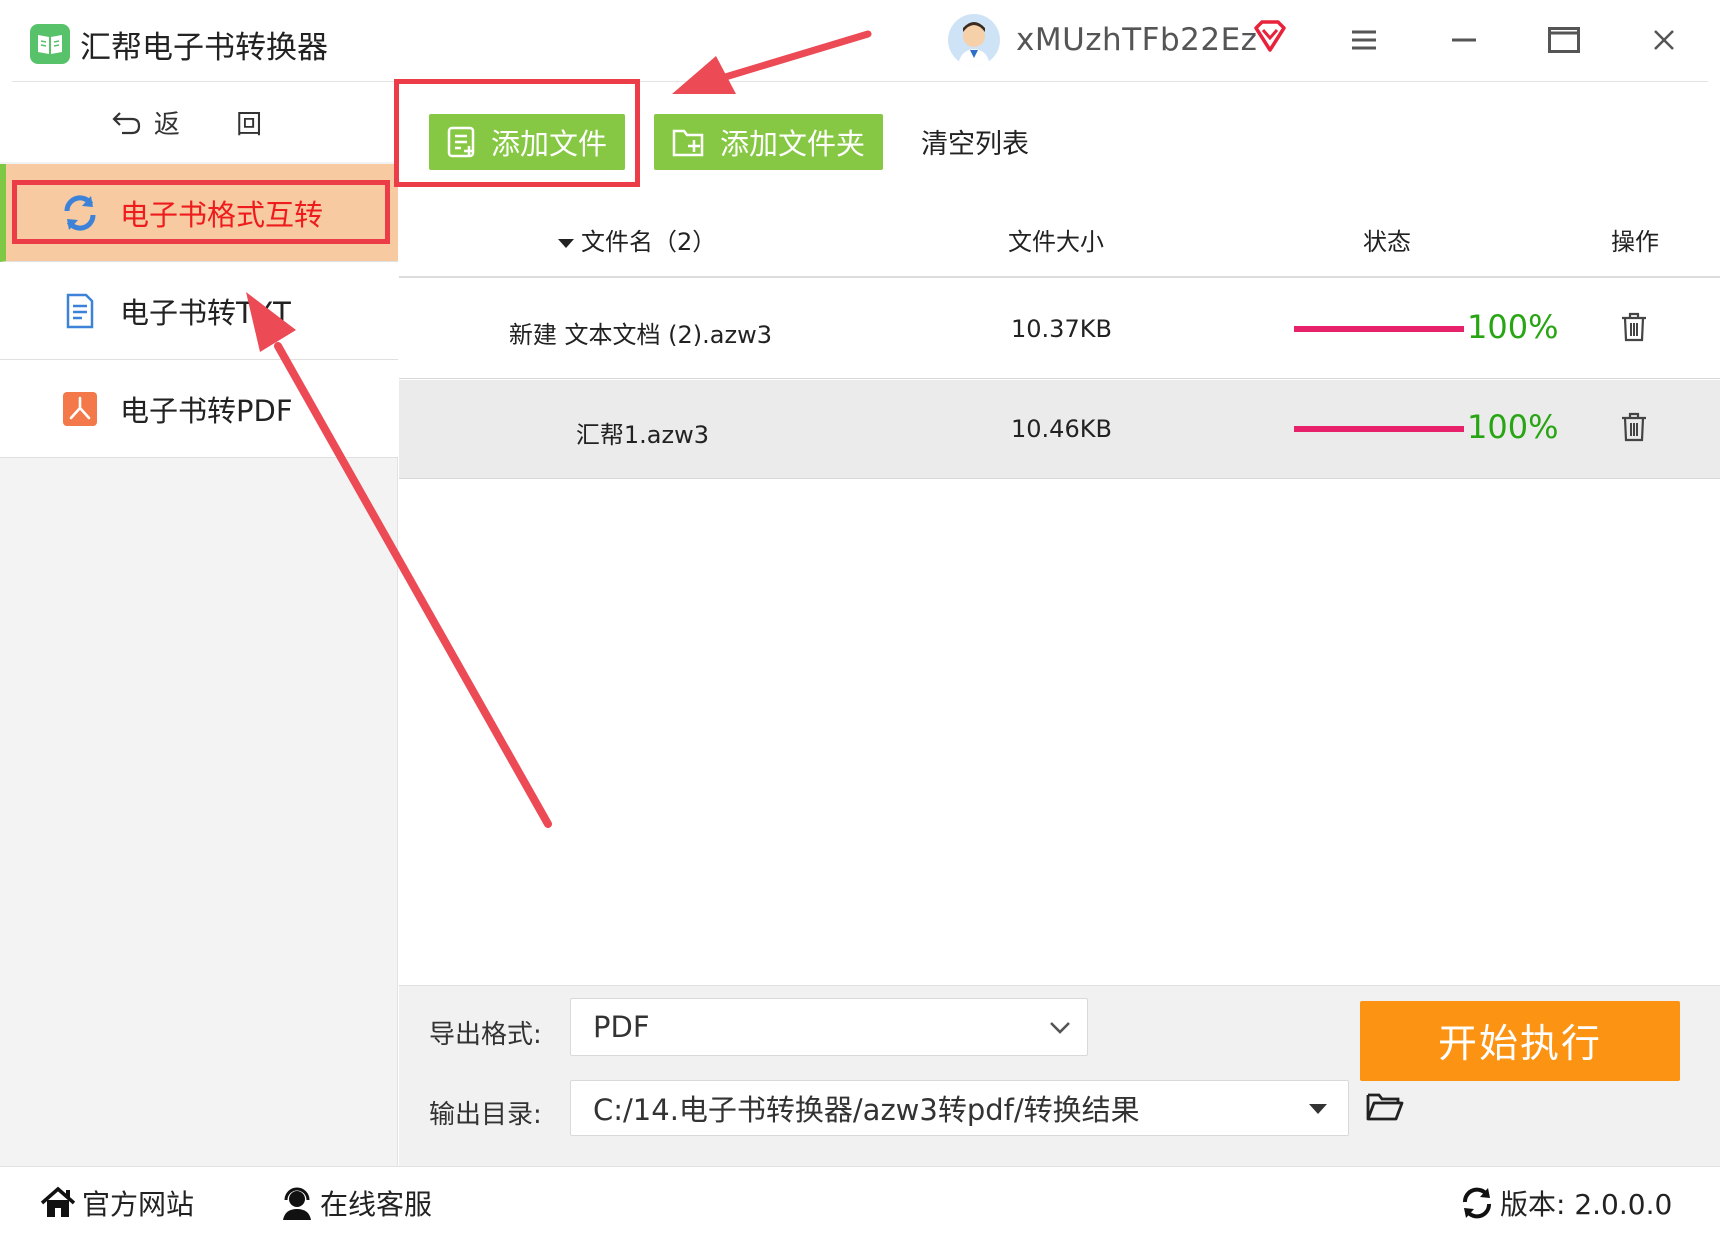 The image size is (1720, 1234). What do you see at coordinates (58, 1201) in the screenshot?
I see `home-icon` at bounding box center [58, 1201].